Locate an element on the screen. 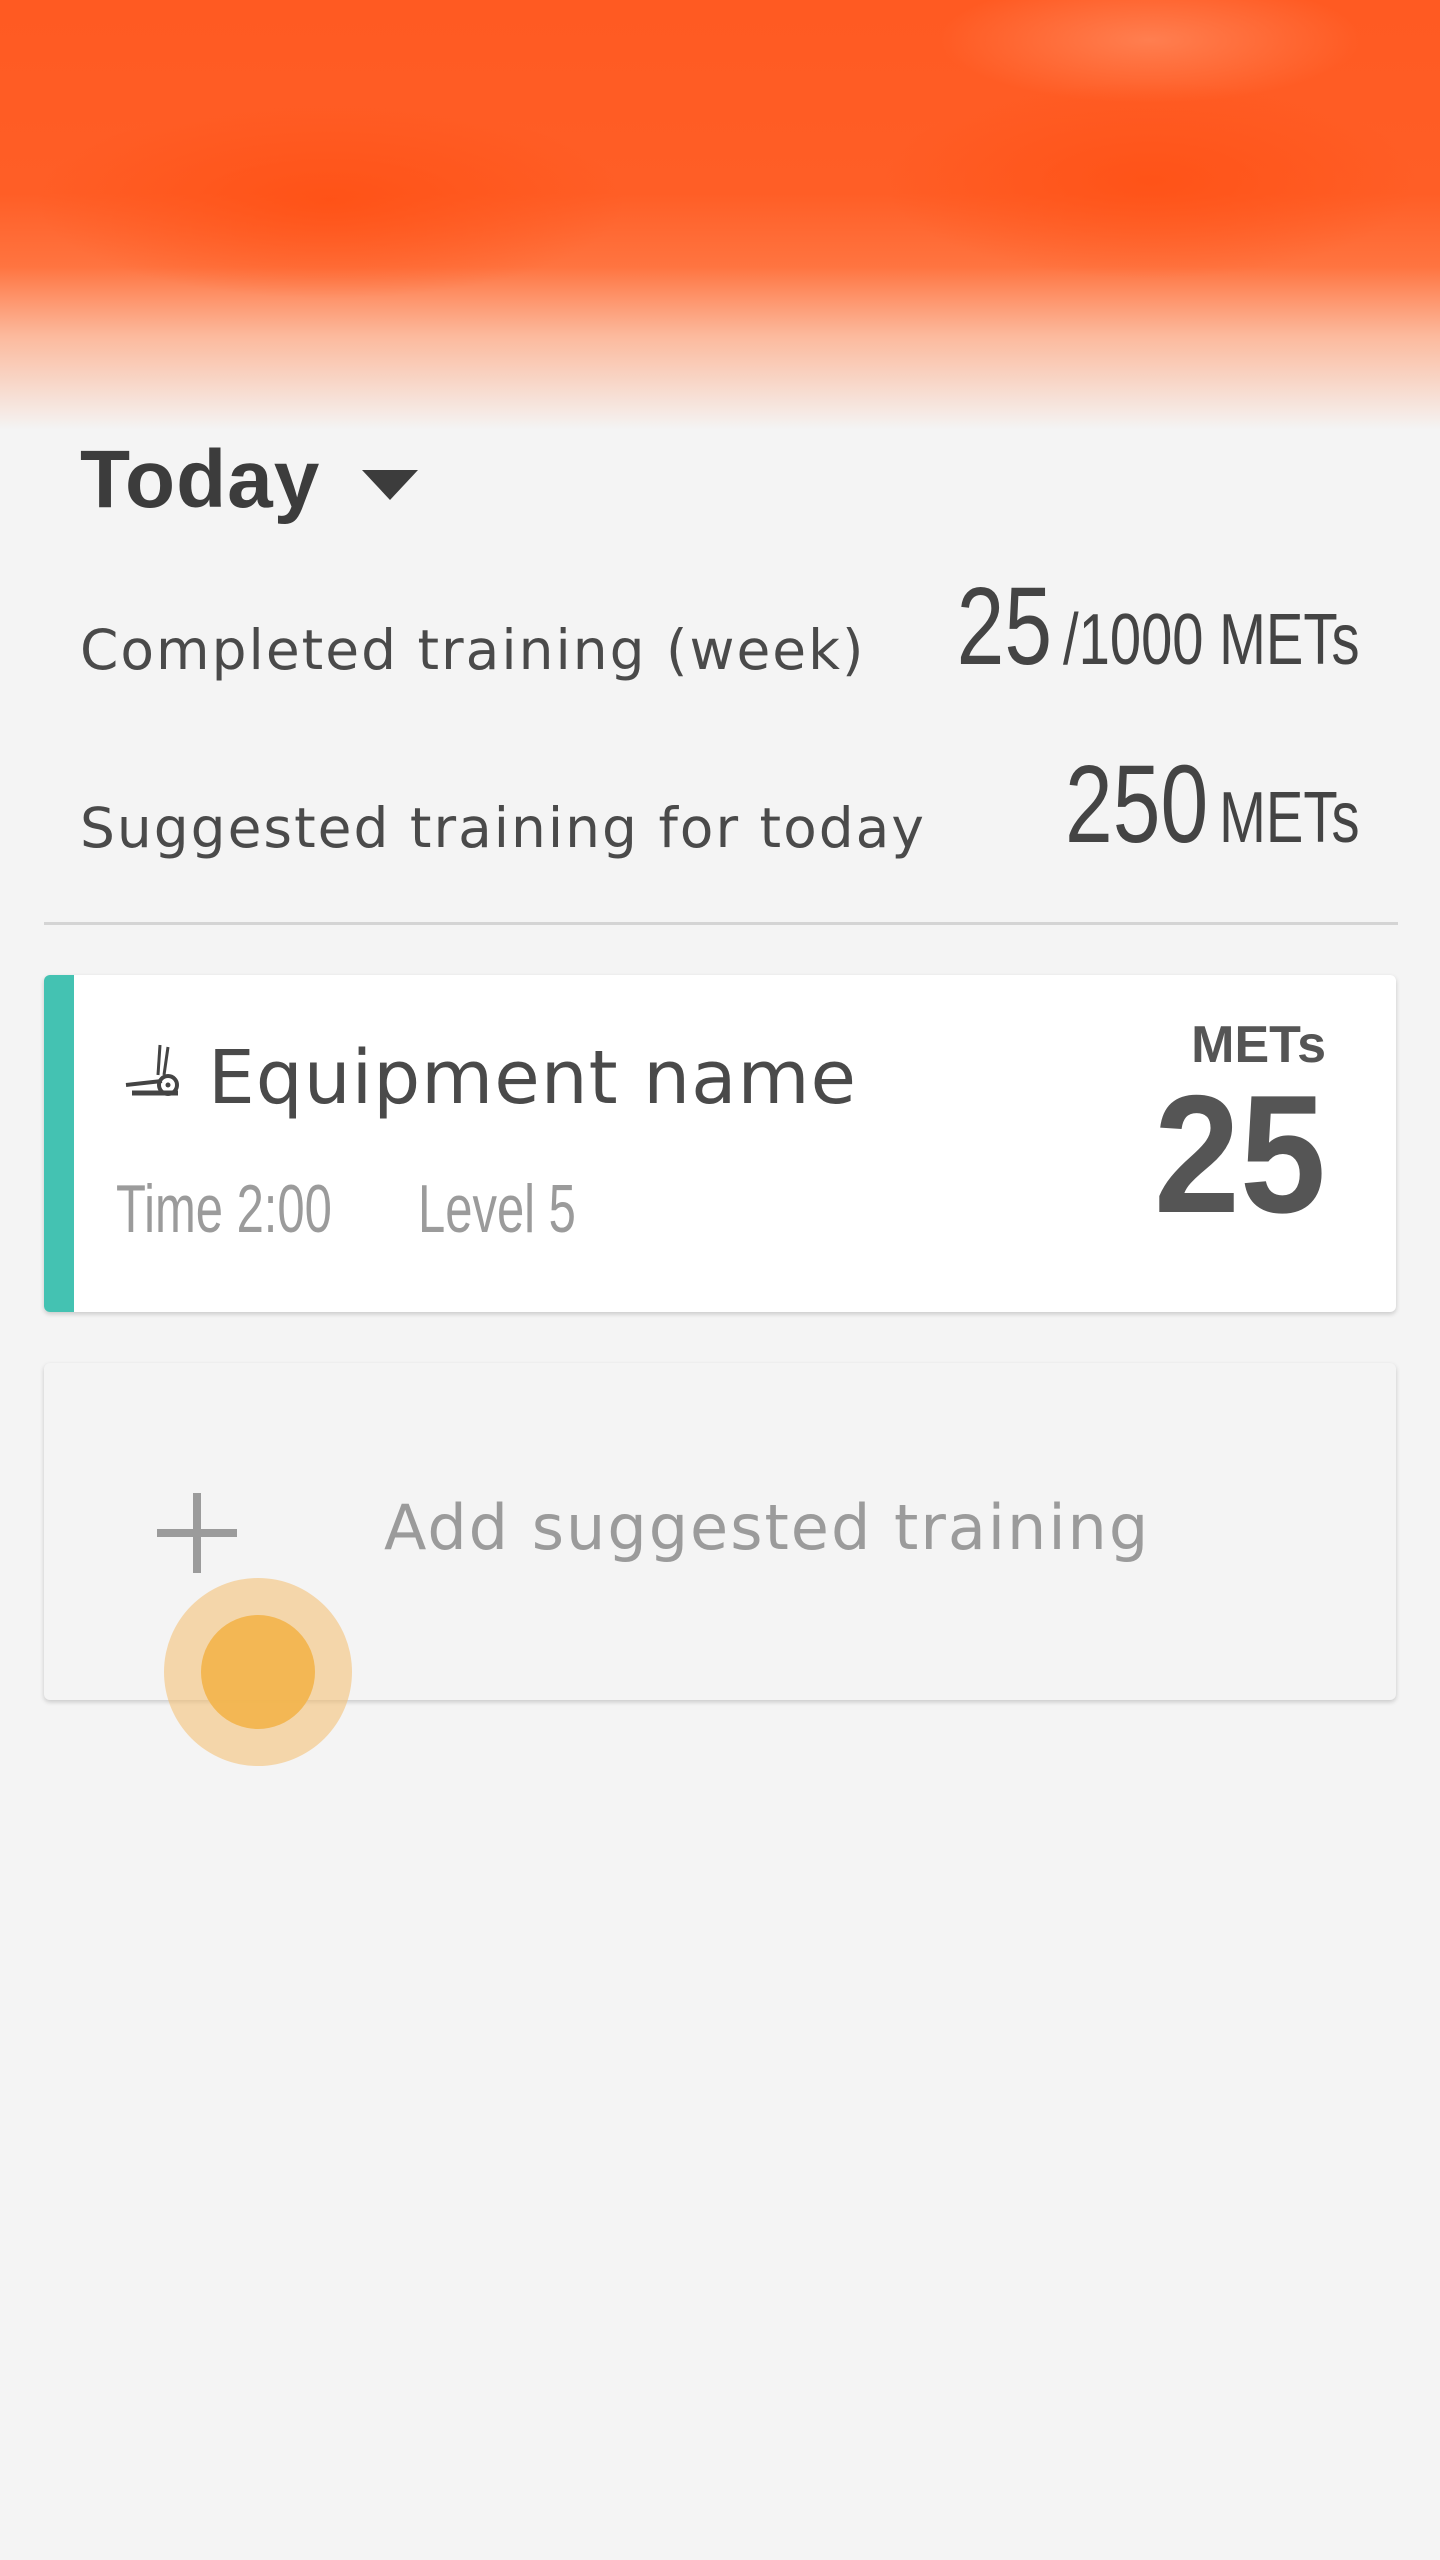 This screenshot has height=2560, width=1440. add-suggested-training-label: Add suggested training is located at coordinates (767, 1527).